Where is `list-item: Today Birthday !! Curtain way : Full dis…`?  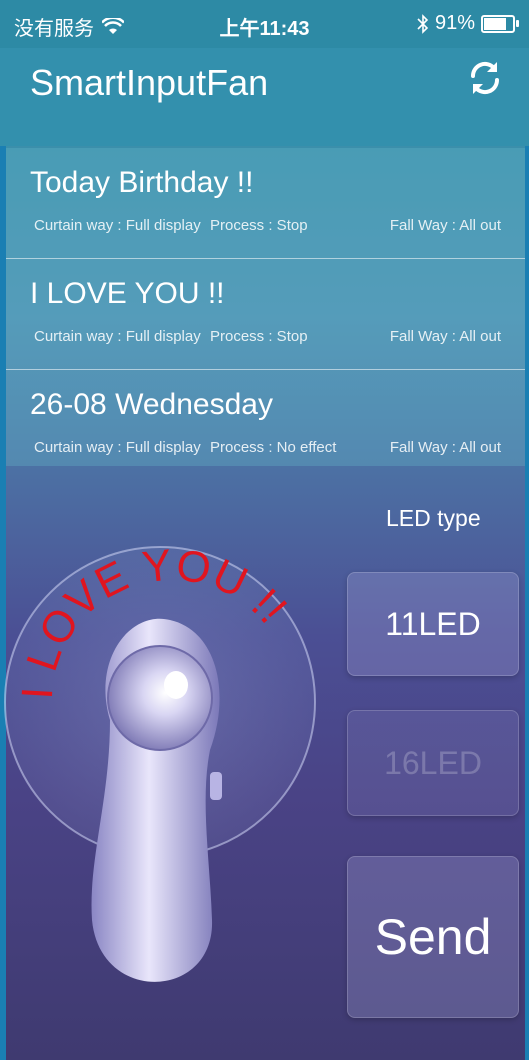 list-item: Today Birthday !! Curtain way : Full dis… is located at coordinates (265, 203).